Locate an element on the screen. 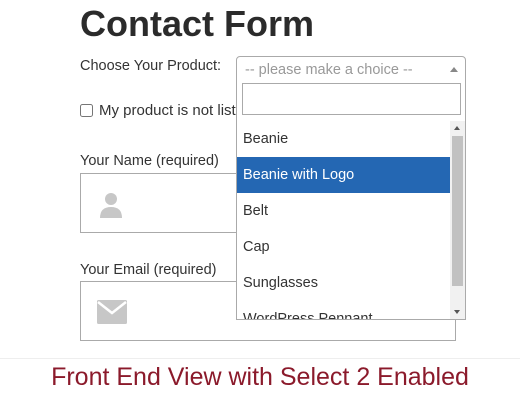  dropdown-scrollbar is located at coordinates (457, 220).